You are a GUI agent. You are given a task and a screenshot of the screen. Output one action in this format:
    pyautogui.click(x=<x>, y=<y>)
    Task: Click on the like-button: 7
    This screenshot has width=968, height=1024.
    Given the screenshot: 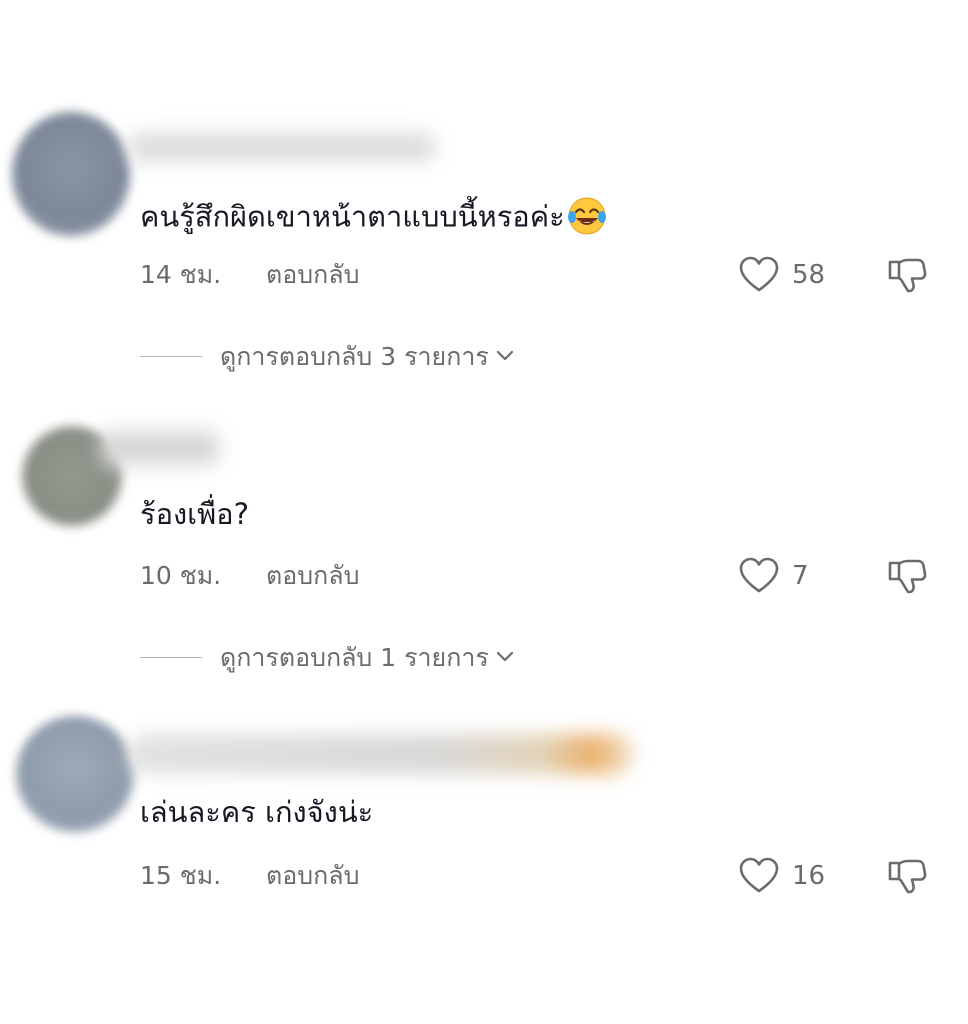 What is the action you would take?
    pyautogui.click(x=773, y=576)
    